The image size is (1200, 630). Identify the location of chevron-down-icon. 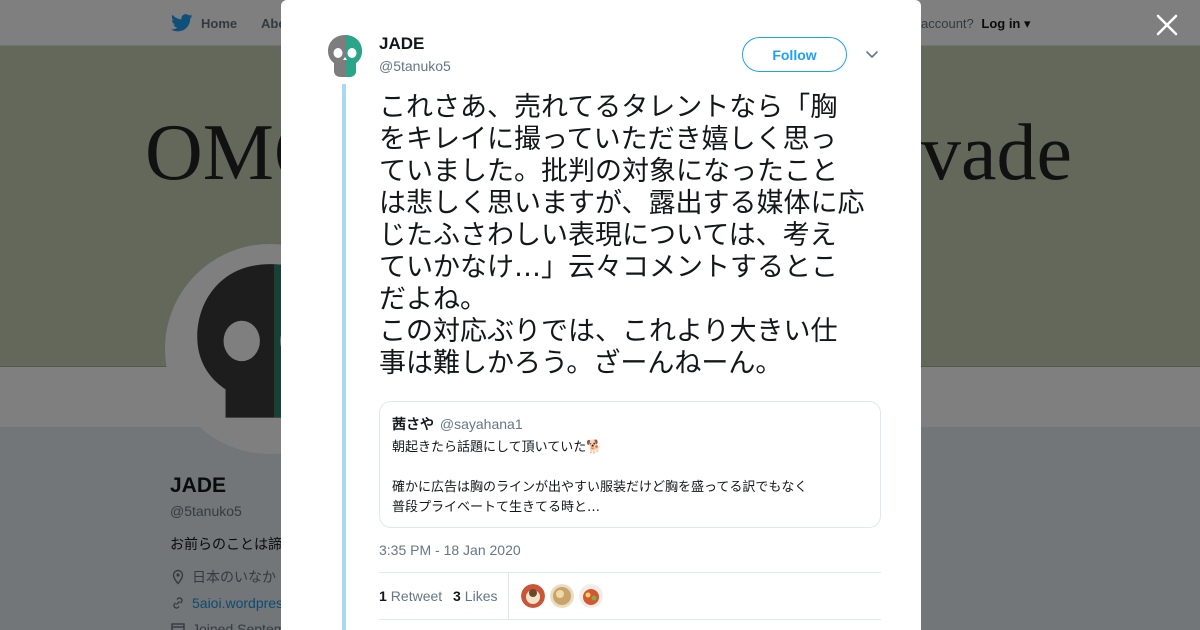
(872, 54).